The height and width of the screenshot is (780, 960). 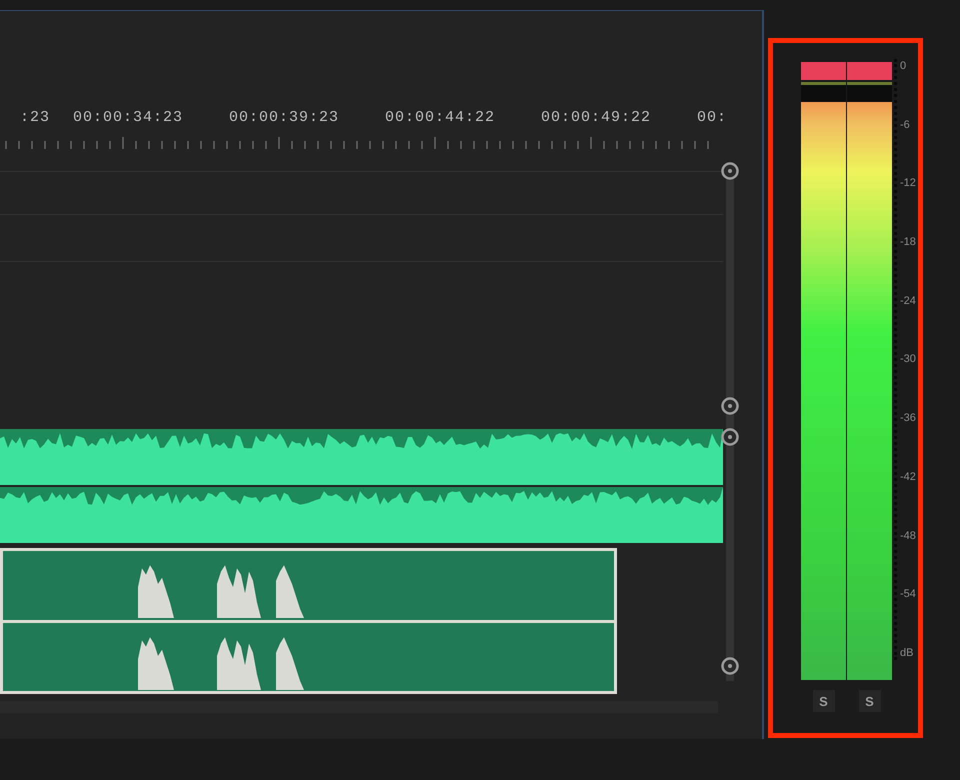 I want to click on scale-label: -48, so click(x=908, y=535).